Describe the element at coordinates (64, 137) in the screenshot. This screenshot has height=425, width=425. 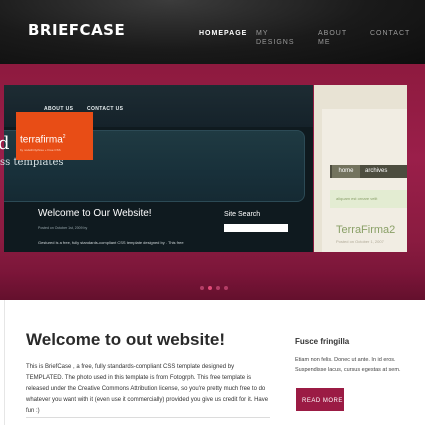
I see `slide-brand-sup: 2` at that location.